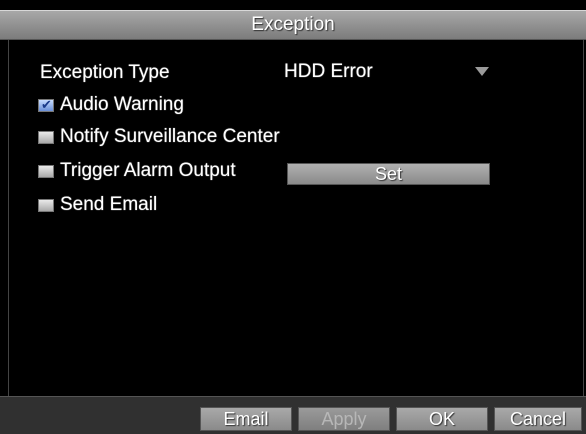 Image resolution: width=586 pixels, height=434 pixels. Describe the element at coordinates (148, 170) in the screenshot. I see `trigger-alarm-output-label: Trigger Alarm Output` at that location.